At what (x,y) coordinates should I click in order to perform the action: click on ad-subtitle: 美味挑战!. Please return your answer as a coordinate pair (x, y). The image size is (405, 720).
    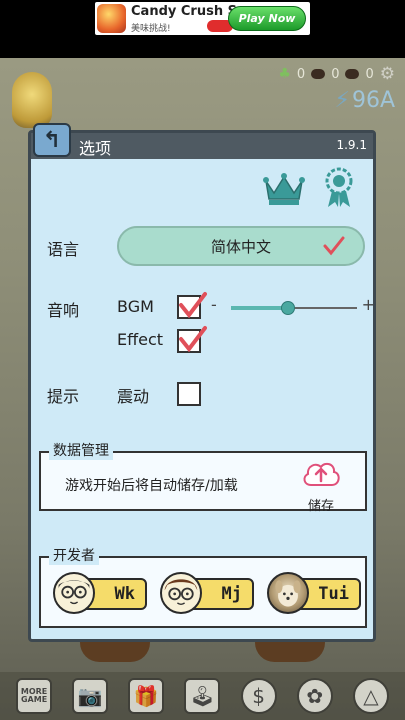
    Looking at the image, I should click on (151, 29).